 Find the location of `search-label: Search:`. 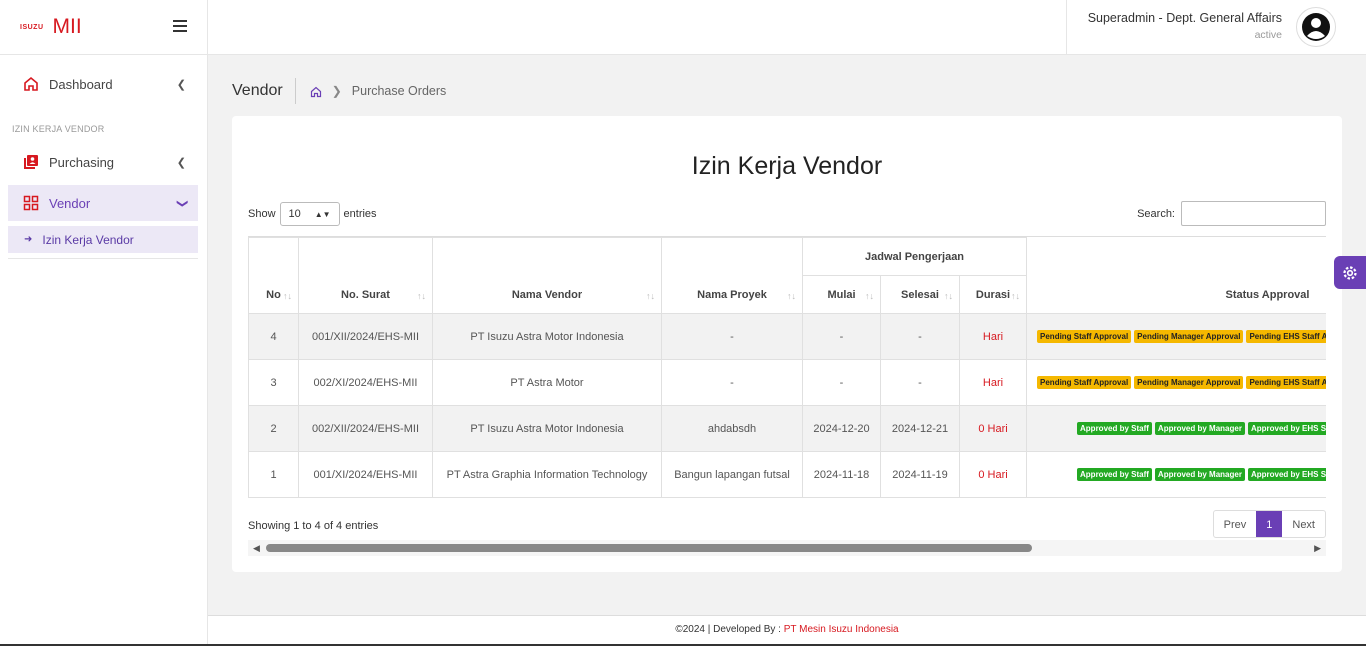

search-label: Search: is located at coordinates (1156, 213).